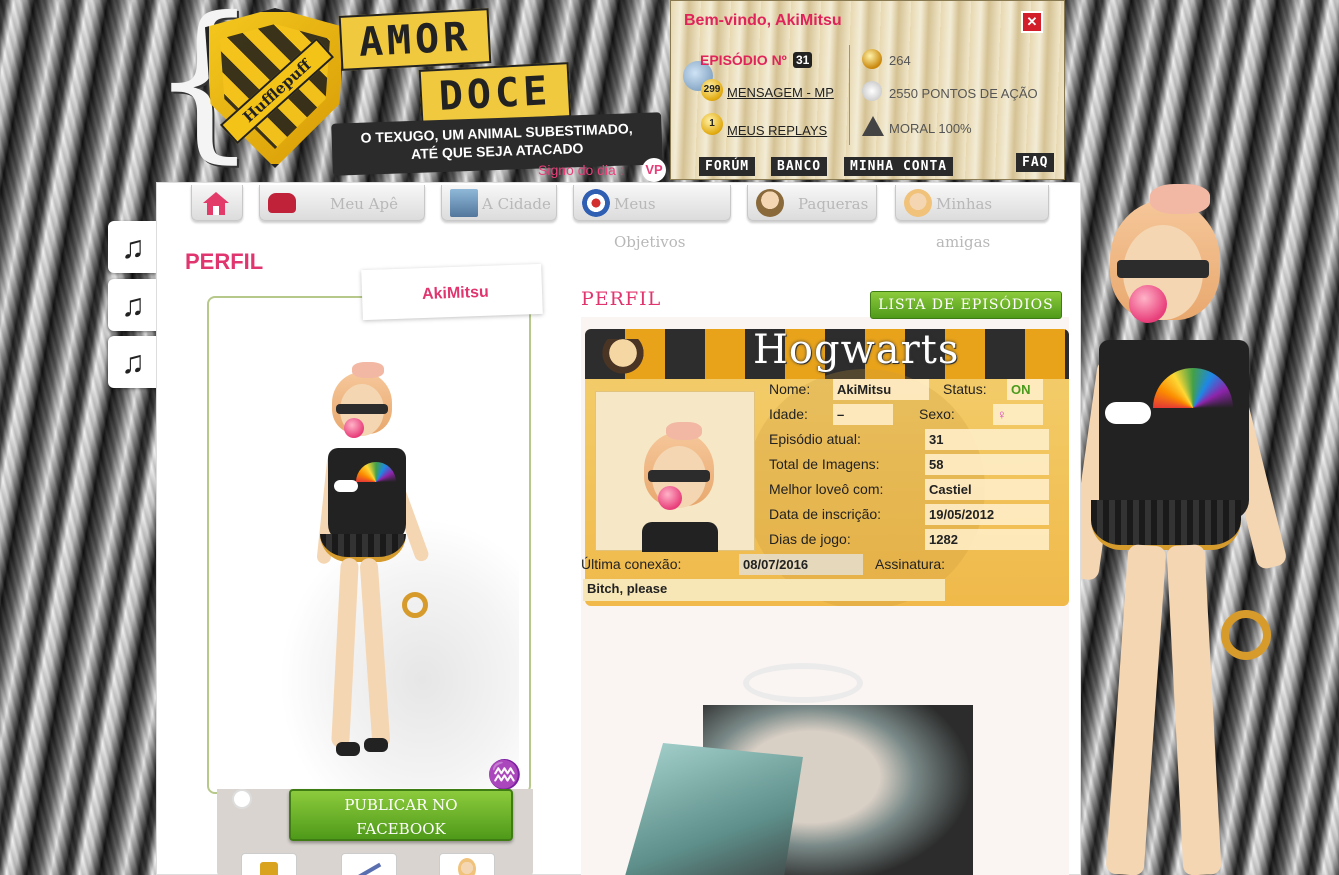 The width and height of the screenshot is (1339, 875). Describe the element at coordinates (354, 428) in the screenshot. I see `avatar-bubblegum` at that location.